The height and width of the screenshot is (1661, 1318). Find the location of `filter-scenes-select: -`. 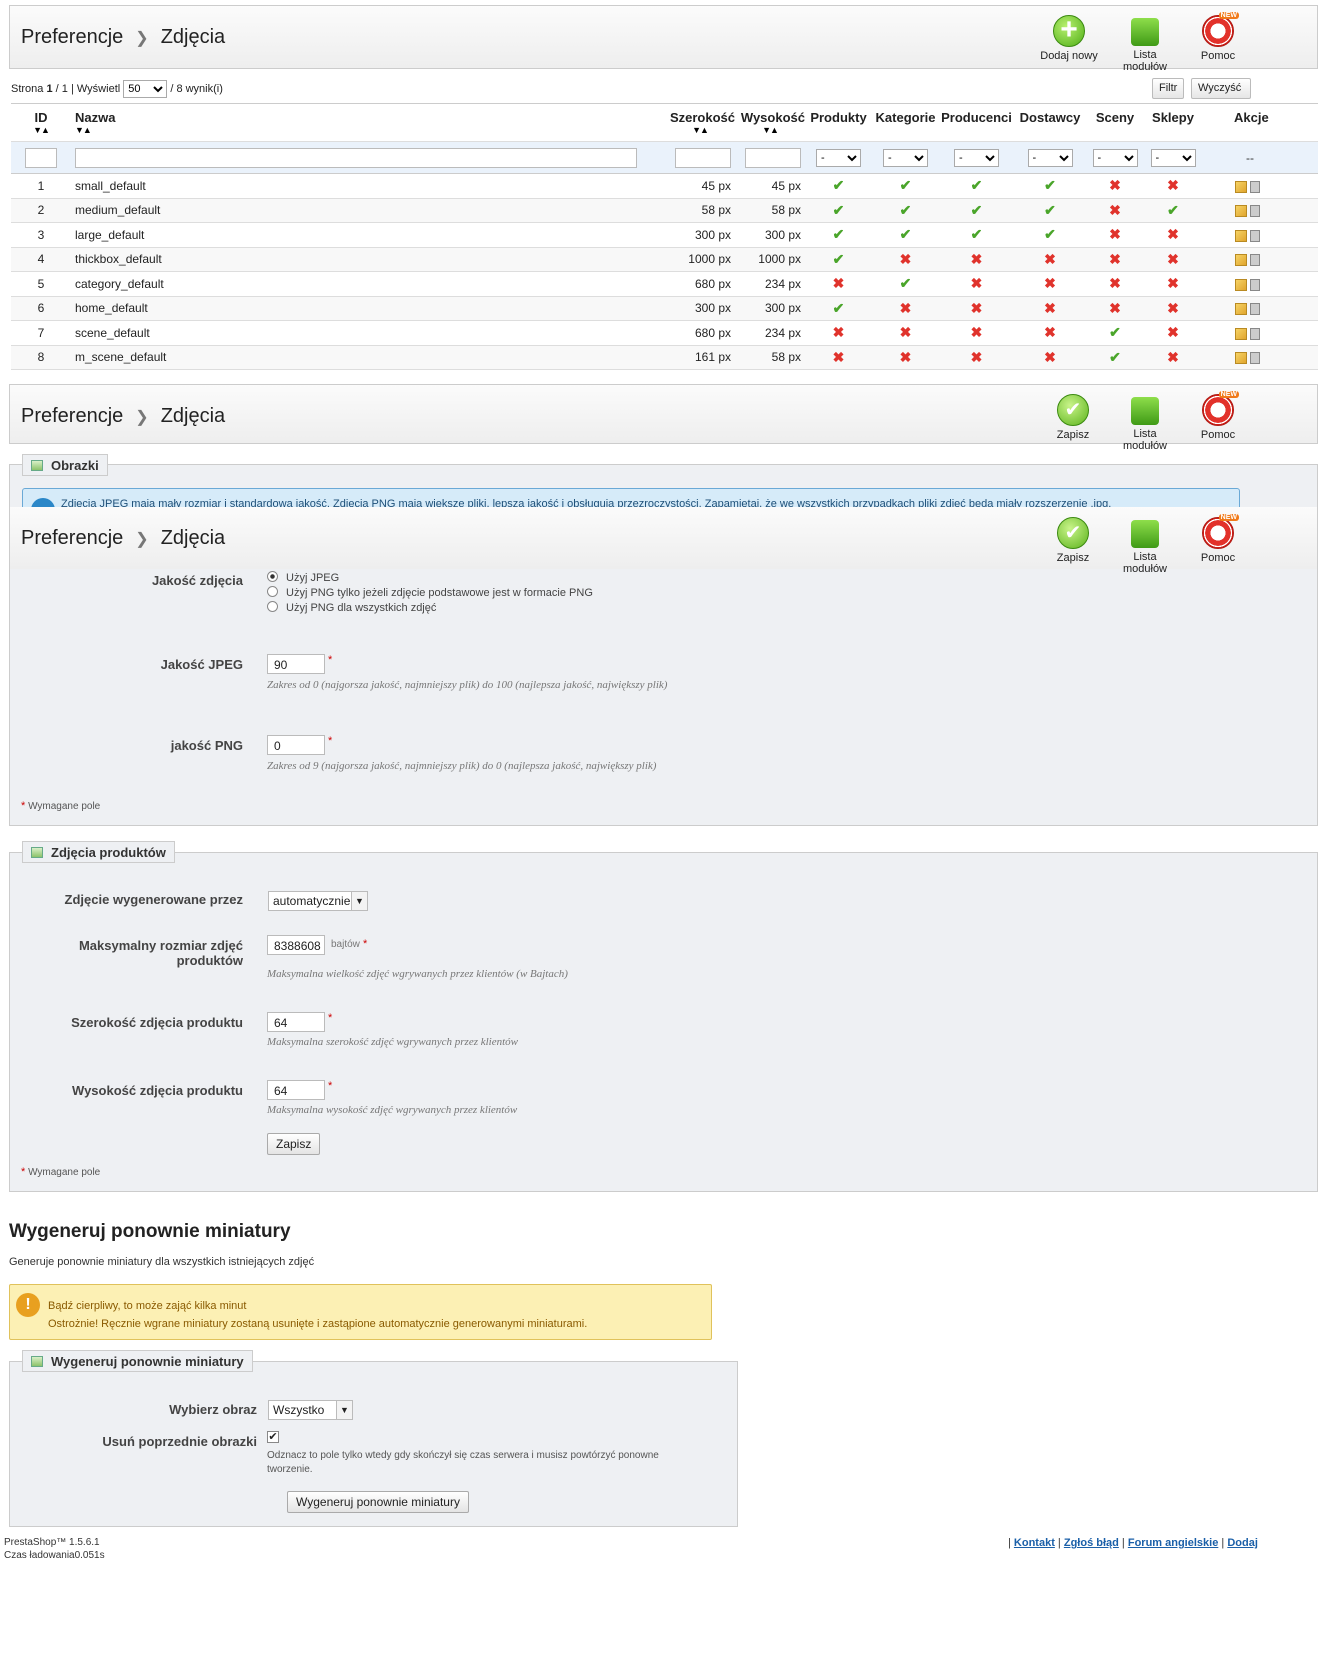

filter-scenes-select: - is located at coordinates (1115, 157).